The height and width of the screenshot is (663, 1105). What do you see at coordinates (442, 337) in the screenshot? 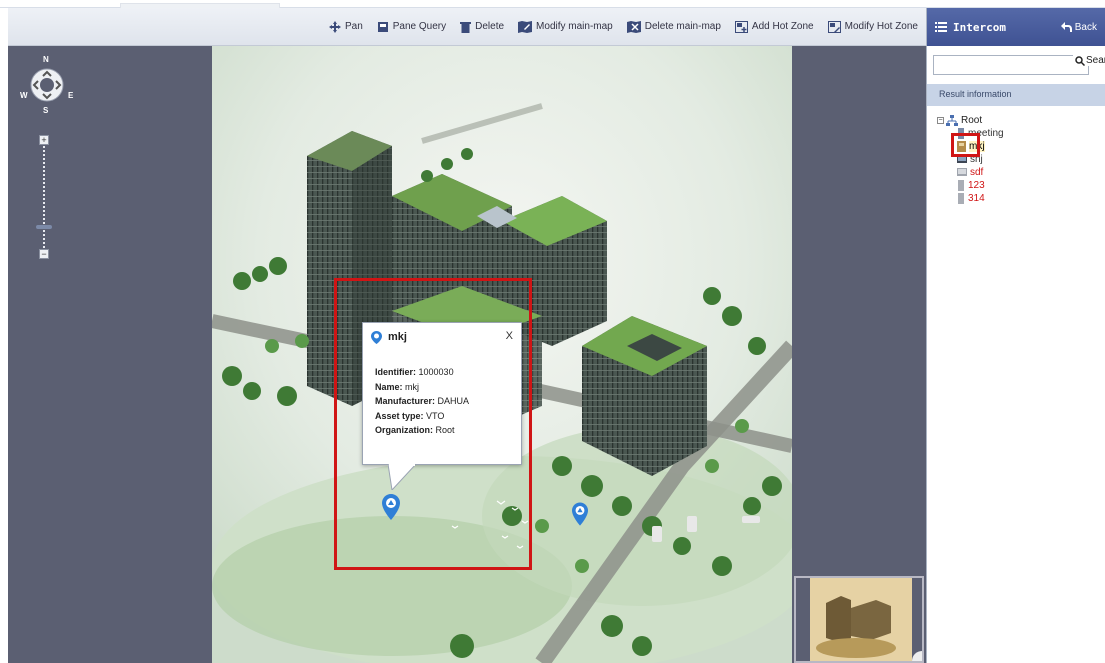
I see `popup-header: mkj X` at bounding box center [442, 337].